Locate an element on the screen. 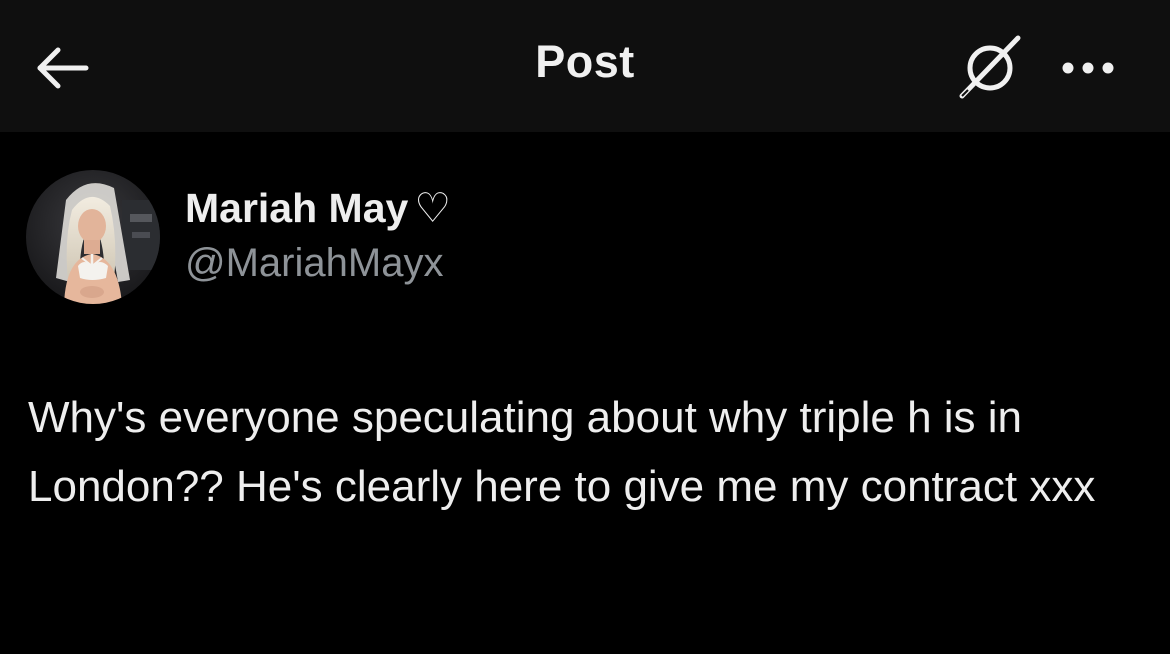  author-handle: @MariahMayx is located at coordinates (314, 263).